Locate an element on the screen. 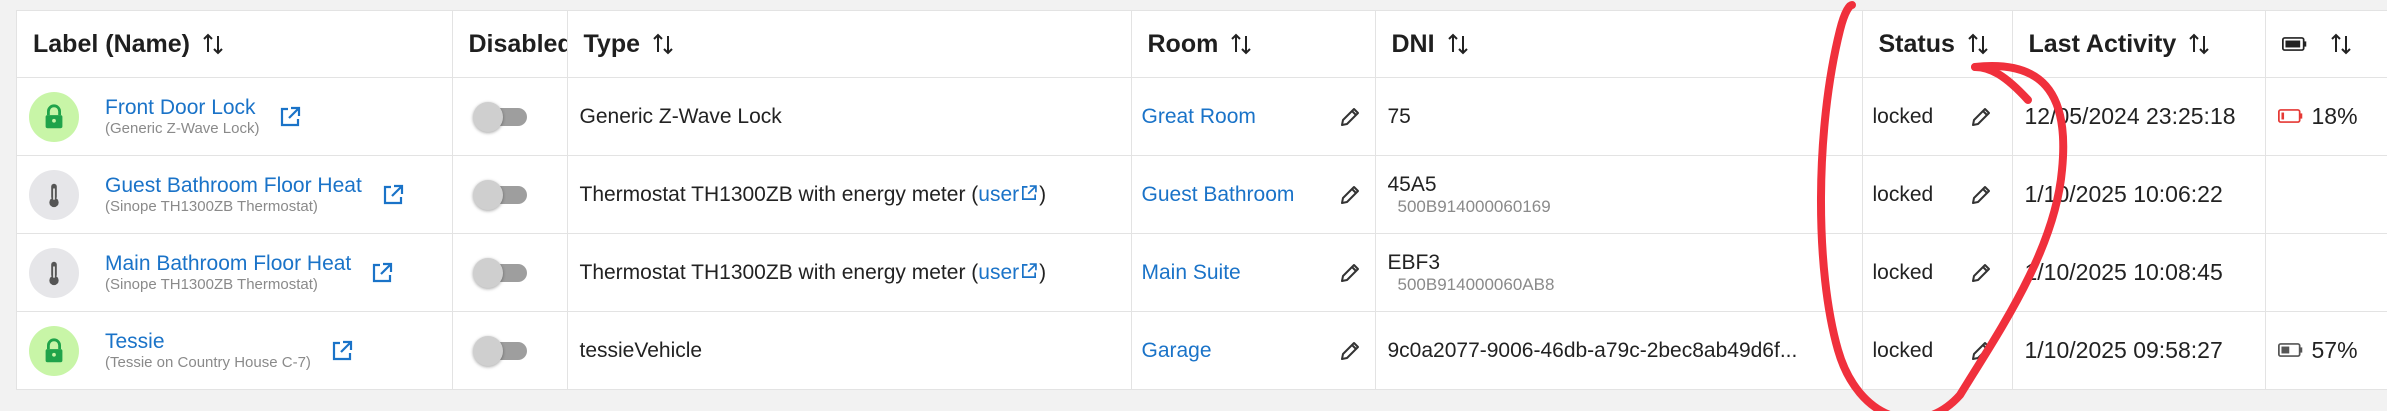  room-link: Main Suite is located at coordinates (1191, 273).